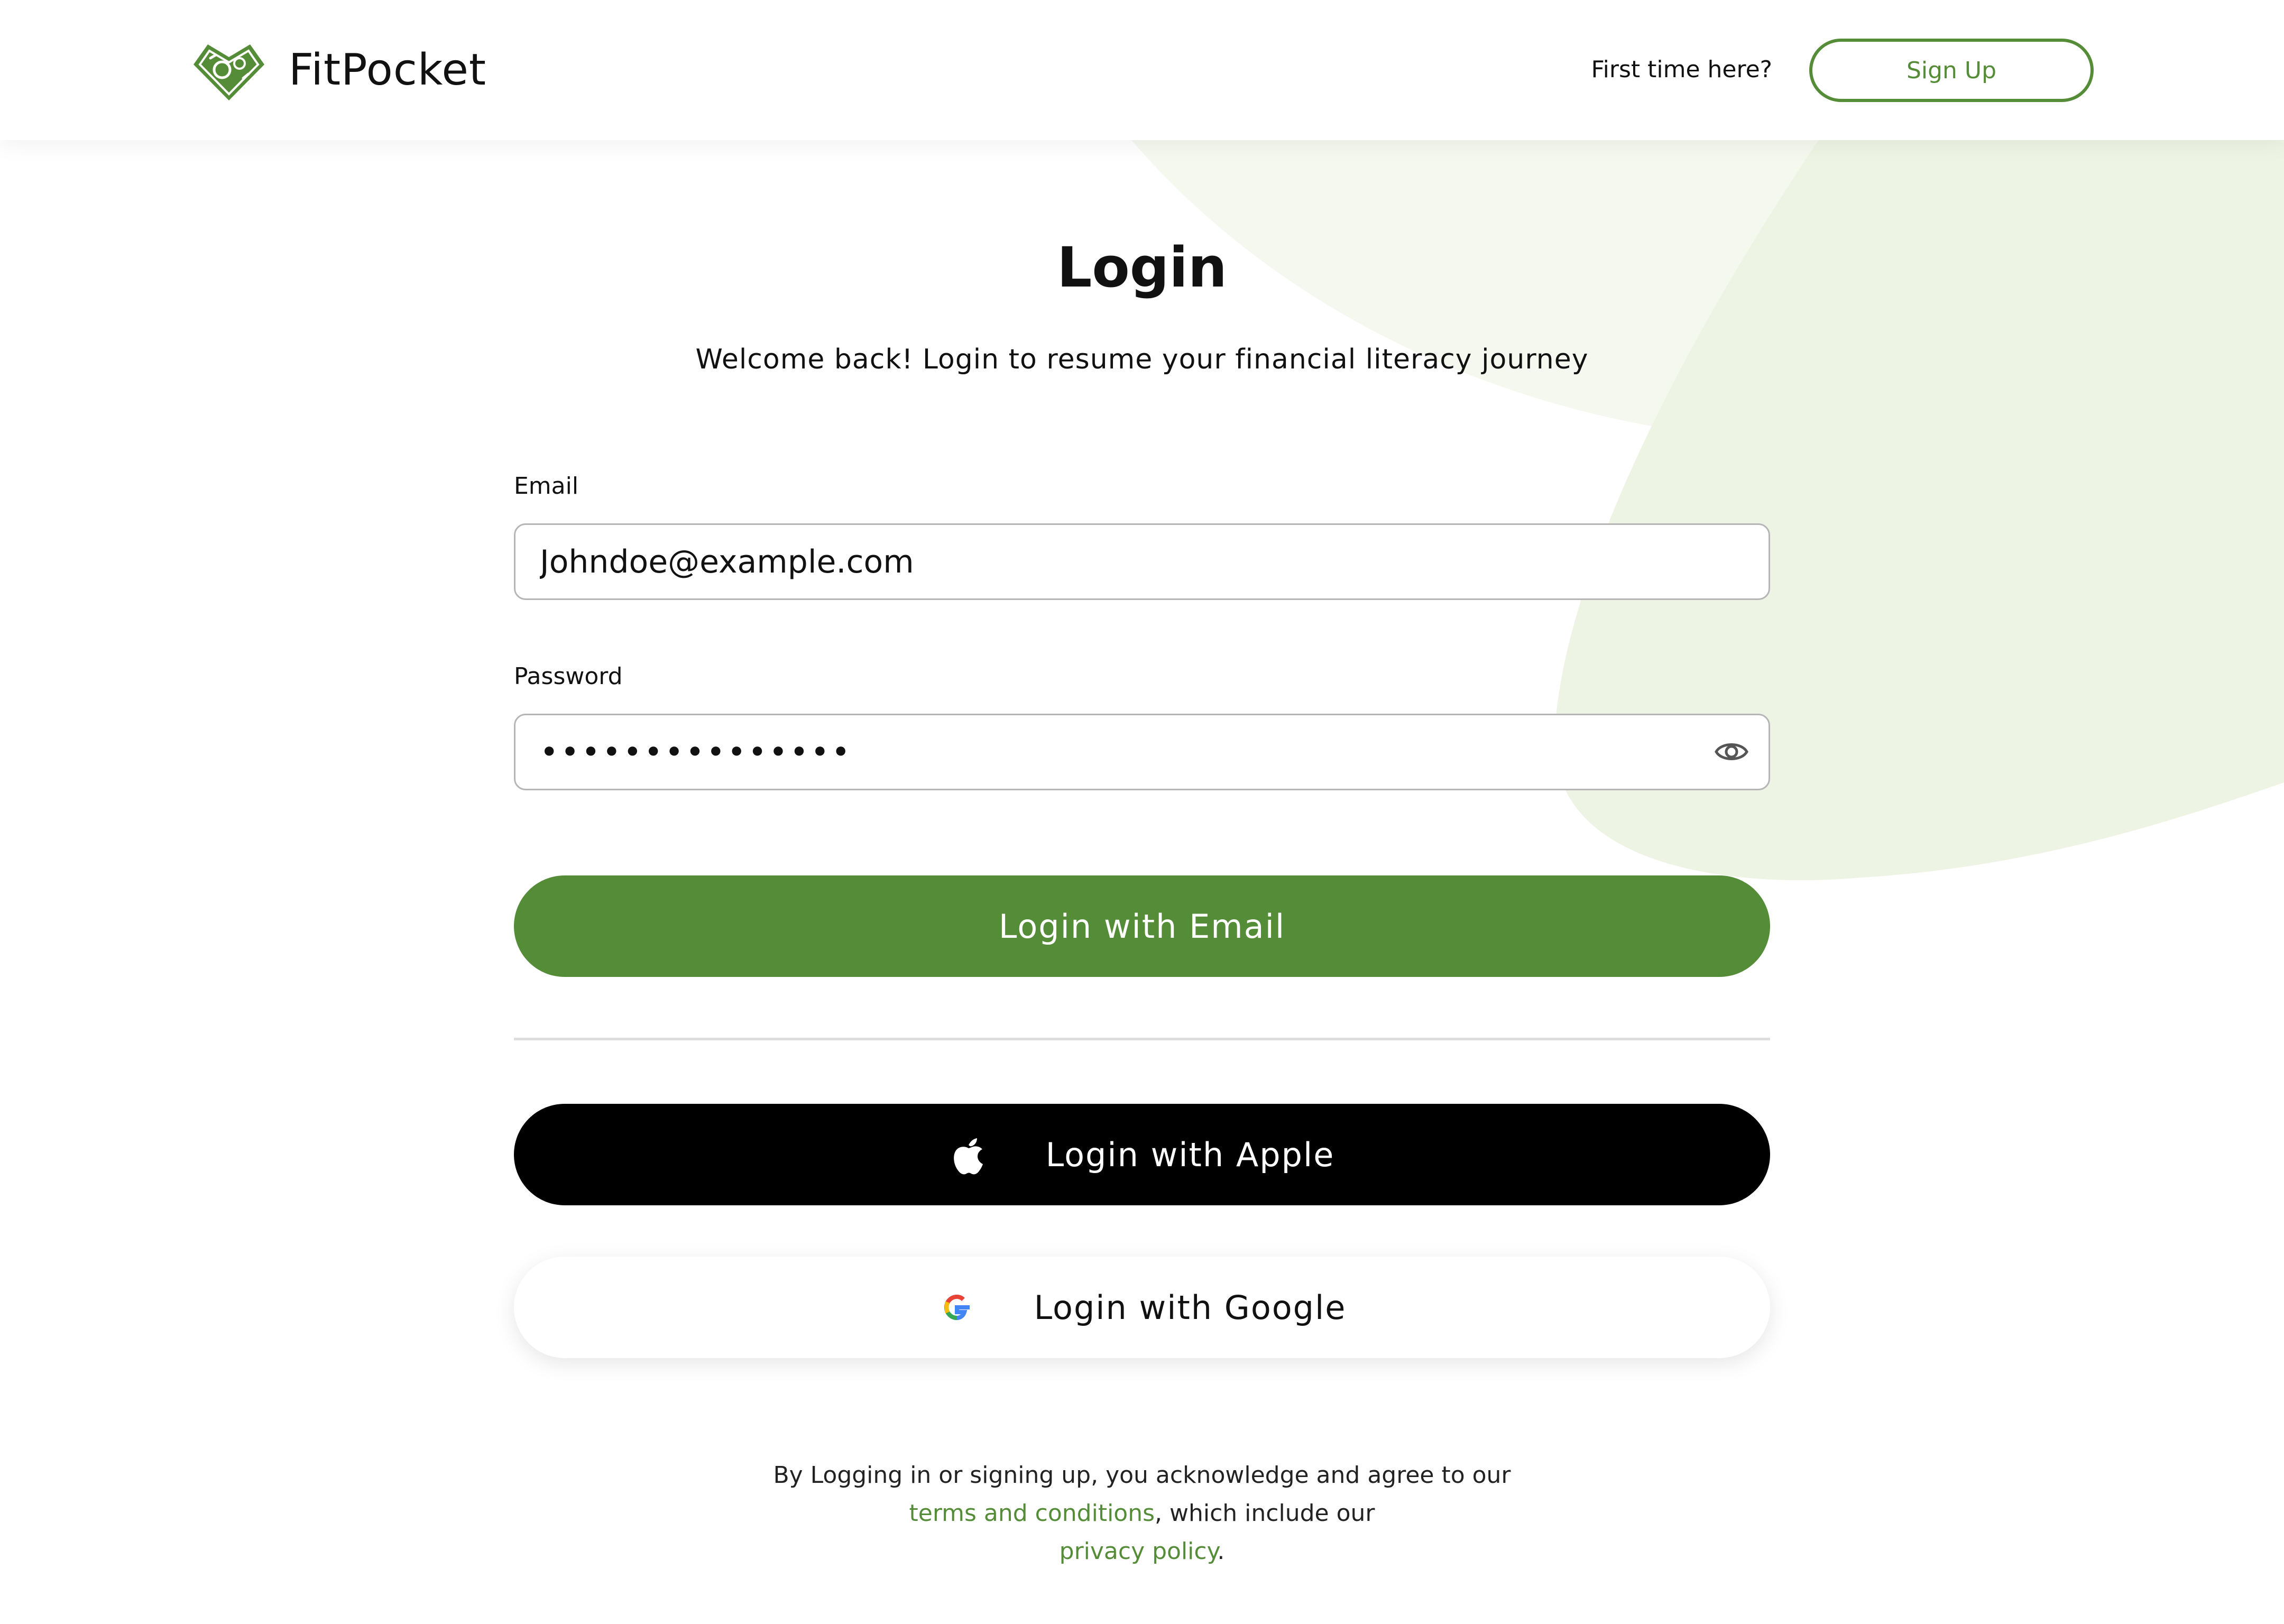 This screenshot has width=2284, height=1624. What do you see at coordinates (1142, 630) in the screenshot?
I see `login-form: Email Password` at bounding box center [1142, 630].